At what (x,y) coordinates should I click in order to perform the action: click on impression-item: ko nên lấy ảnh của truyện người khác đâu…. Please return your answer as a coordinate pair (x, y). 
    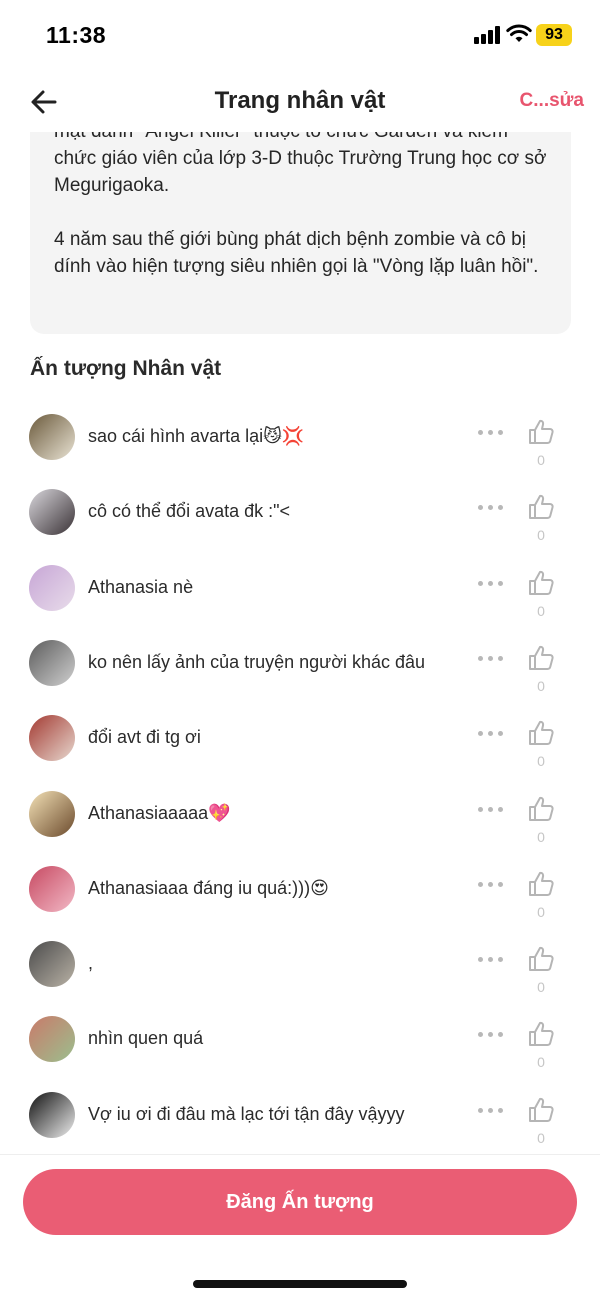
    Looking at the image, I should click on (300, 663).